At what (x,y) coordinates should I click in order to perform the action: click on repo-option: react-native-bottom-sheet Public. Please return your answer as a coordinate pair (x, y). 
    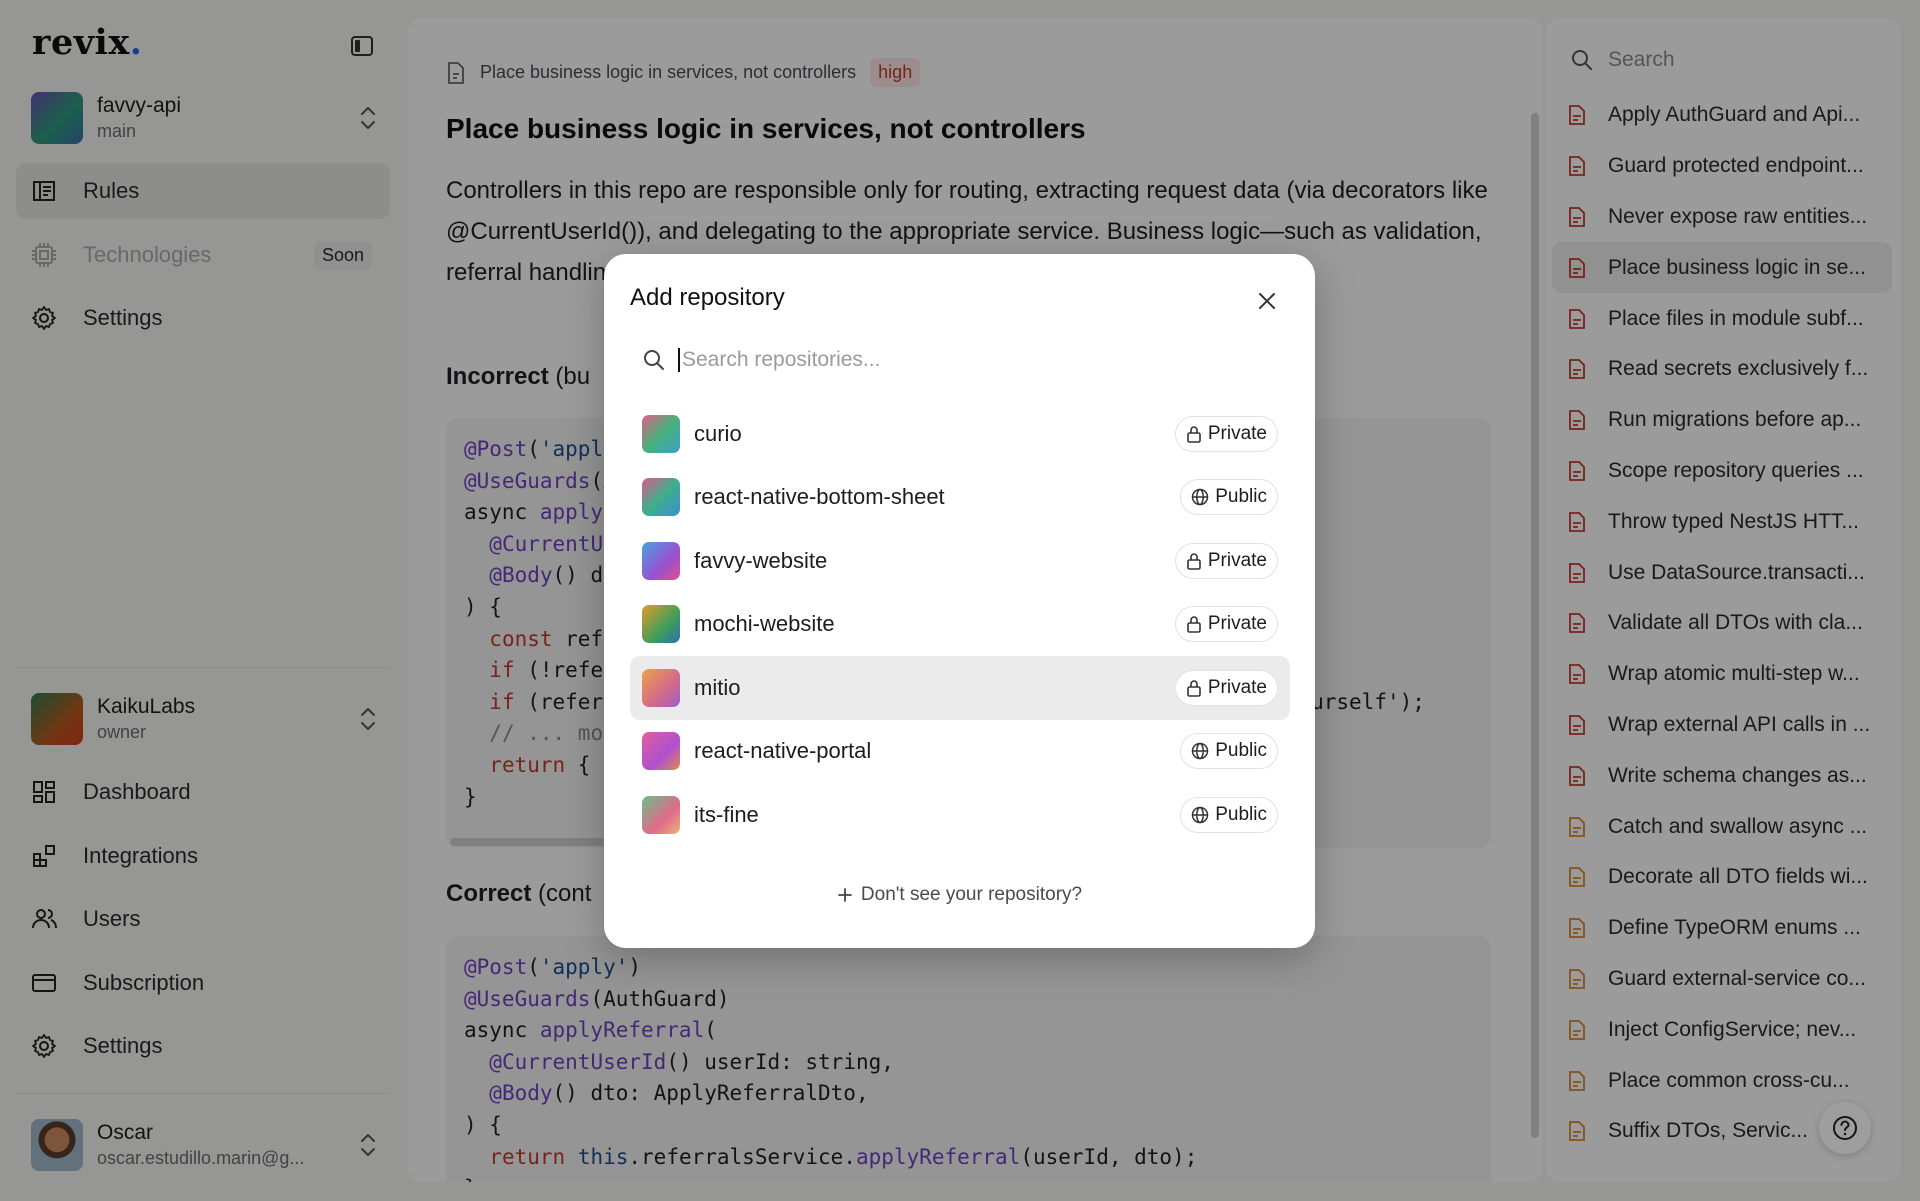
    Looking at the image, I should click on (960, 498).